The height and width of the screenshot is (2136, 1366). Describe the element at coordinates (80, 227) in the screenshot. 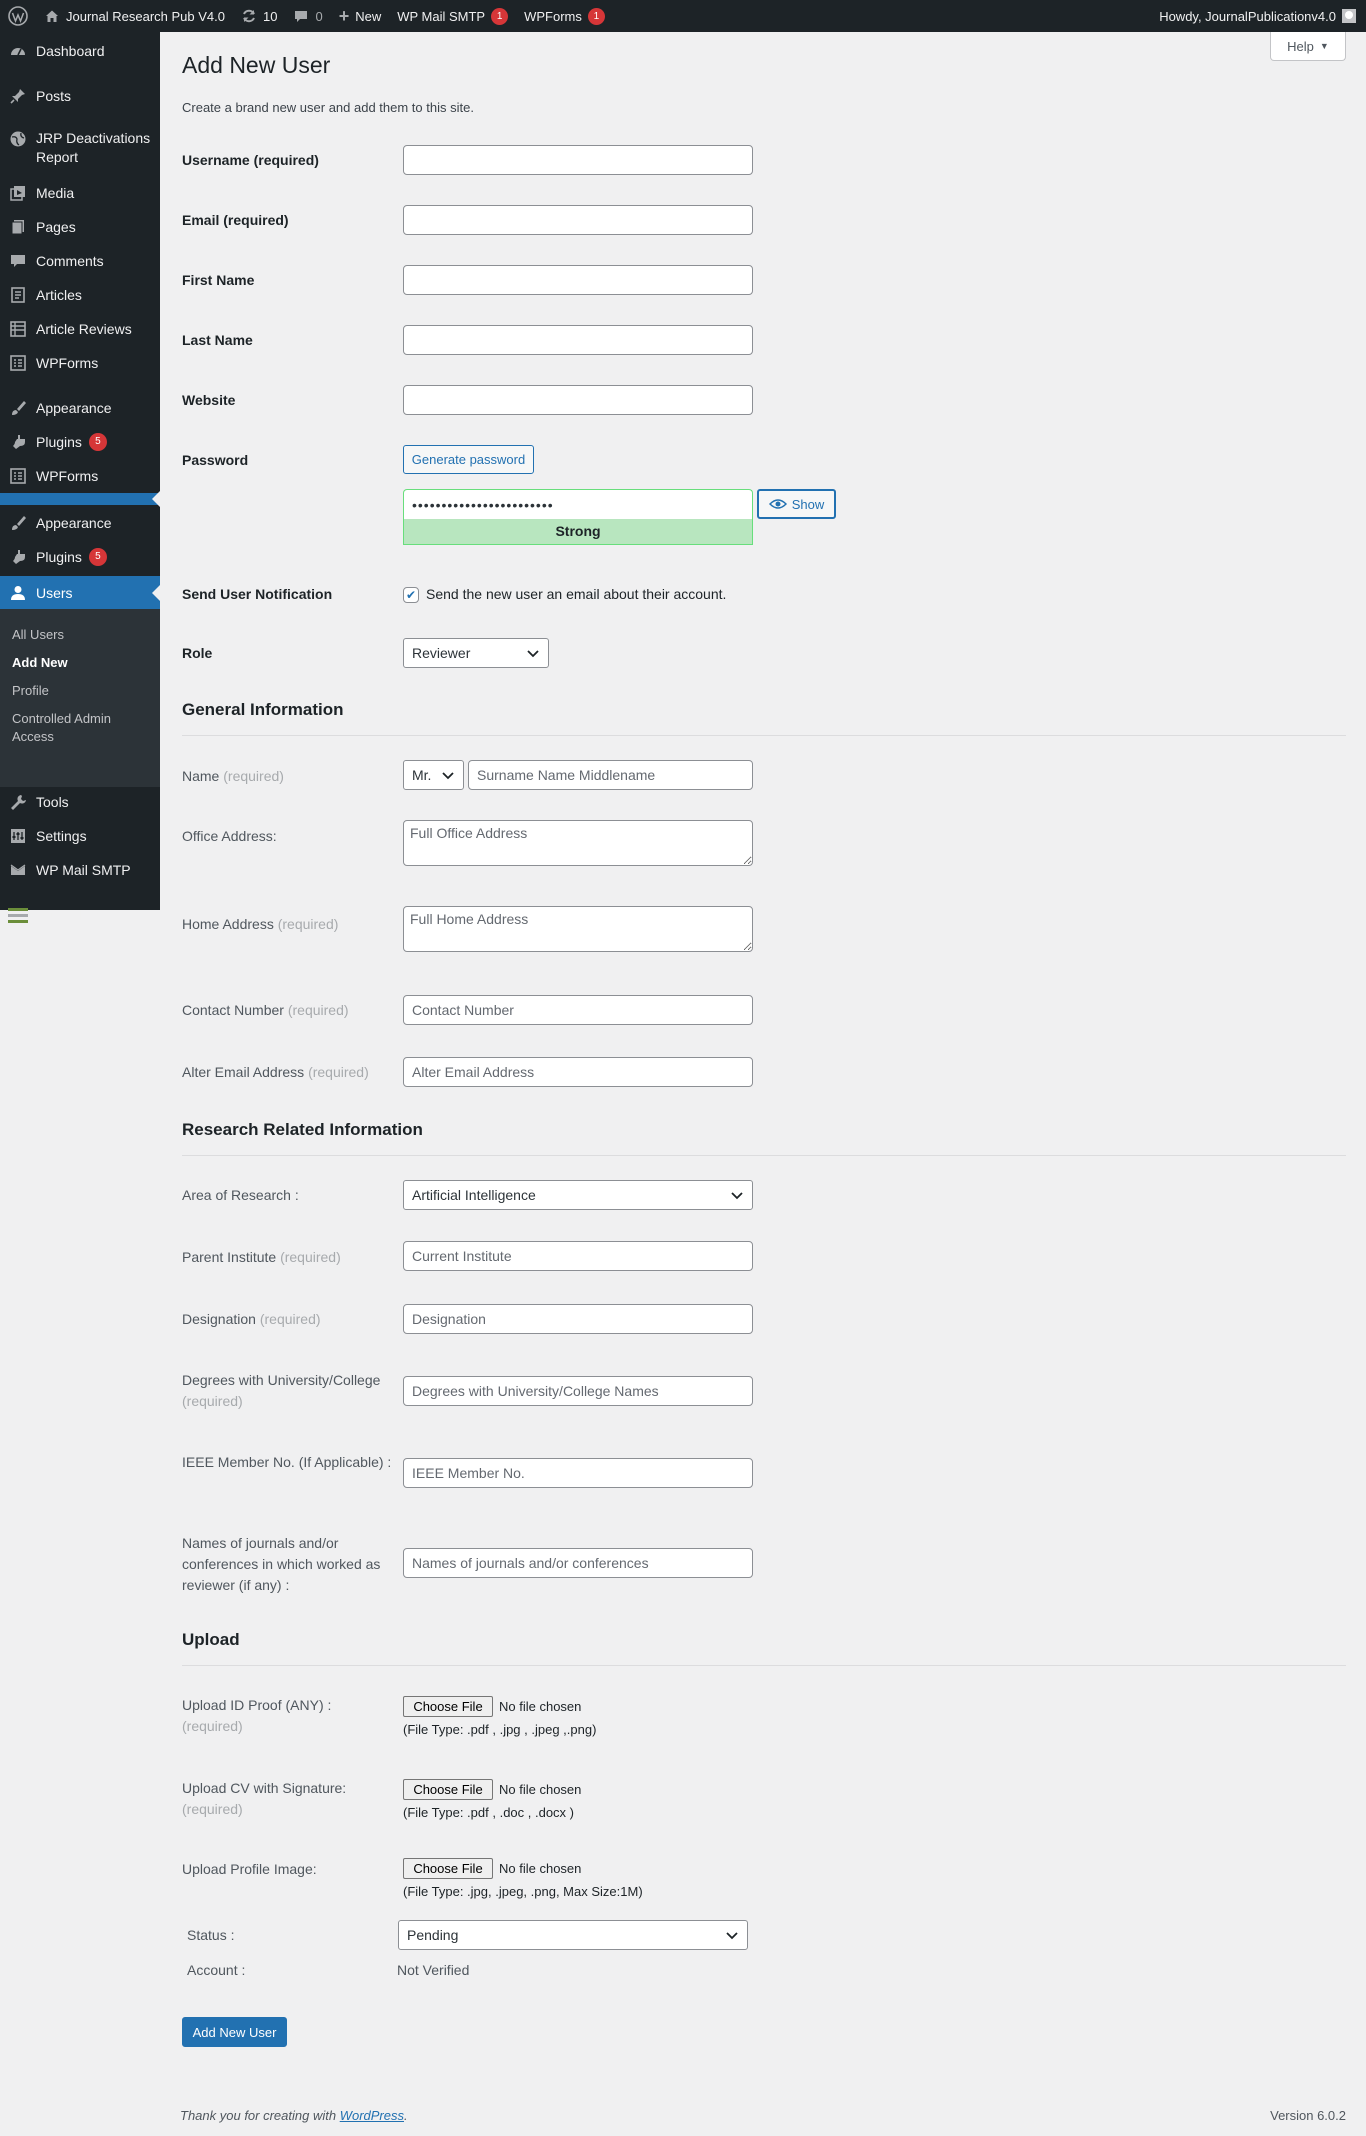

I see `sidebar-item-pages: Pages` at that location.